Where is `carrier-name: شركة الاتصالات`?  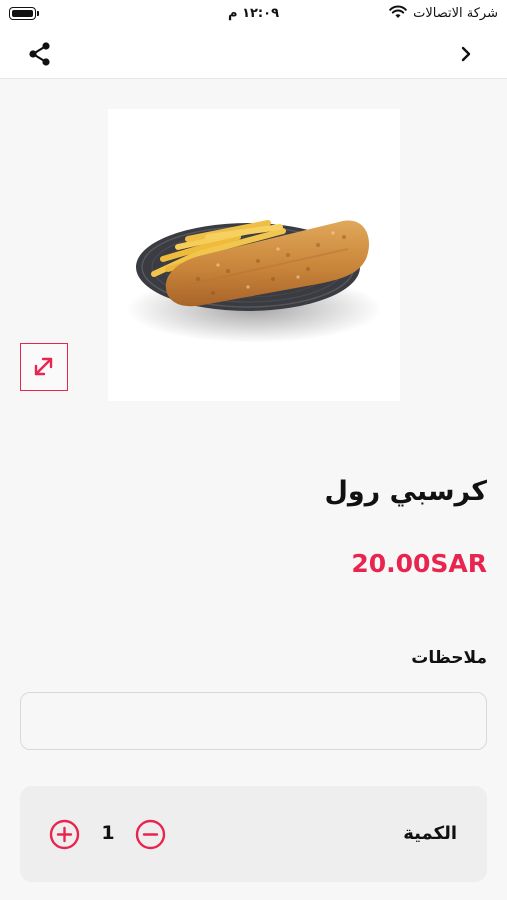
carrier-name: شركة الاتصالات is located at coordinates (455, 13).